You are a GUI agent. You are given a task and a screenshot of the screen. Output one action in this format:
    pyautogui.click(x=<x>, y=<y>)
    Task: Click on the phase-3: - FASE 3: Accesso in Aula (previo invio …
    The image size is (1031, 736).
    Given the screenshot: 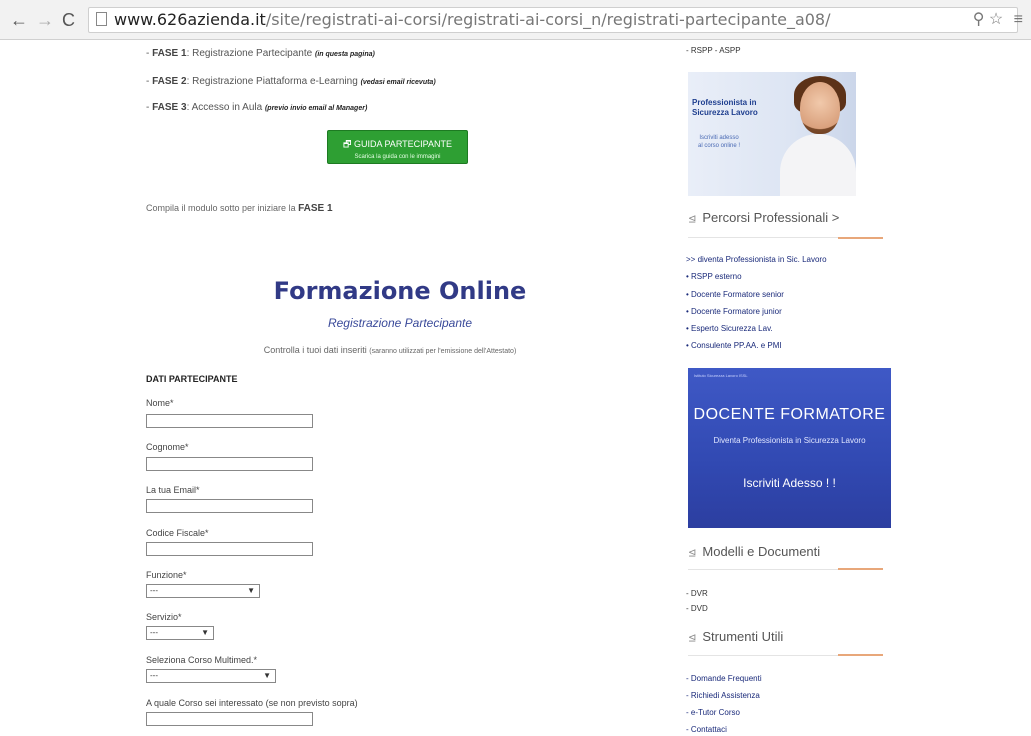 What is the action you would take?
    pyautogui.click(x=257, y=107)
    